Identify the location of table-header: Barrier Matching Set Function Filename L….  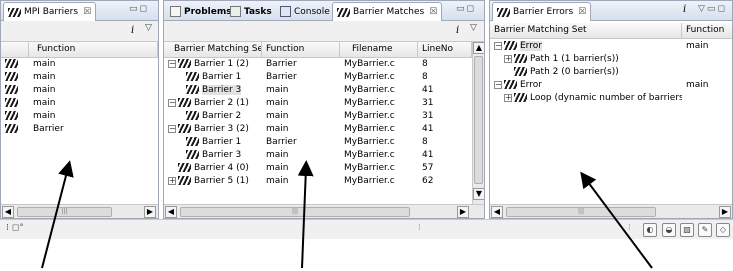
(318, 50).